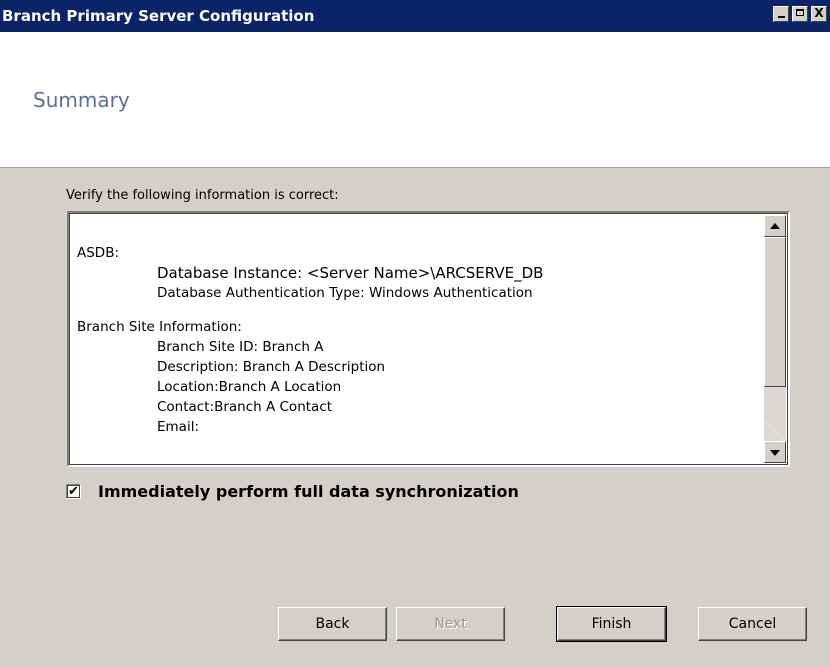 The height and width of the screenshot is (667, 830). What do you see at coordinates (611, 624) in the screenshot?
I see `finish-button: Finish` at bounding box center [611, 624].